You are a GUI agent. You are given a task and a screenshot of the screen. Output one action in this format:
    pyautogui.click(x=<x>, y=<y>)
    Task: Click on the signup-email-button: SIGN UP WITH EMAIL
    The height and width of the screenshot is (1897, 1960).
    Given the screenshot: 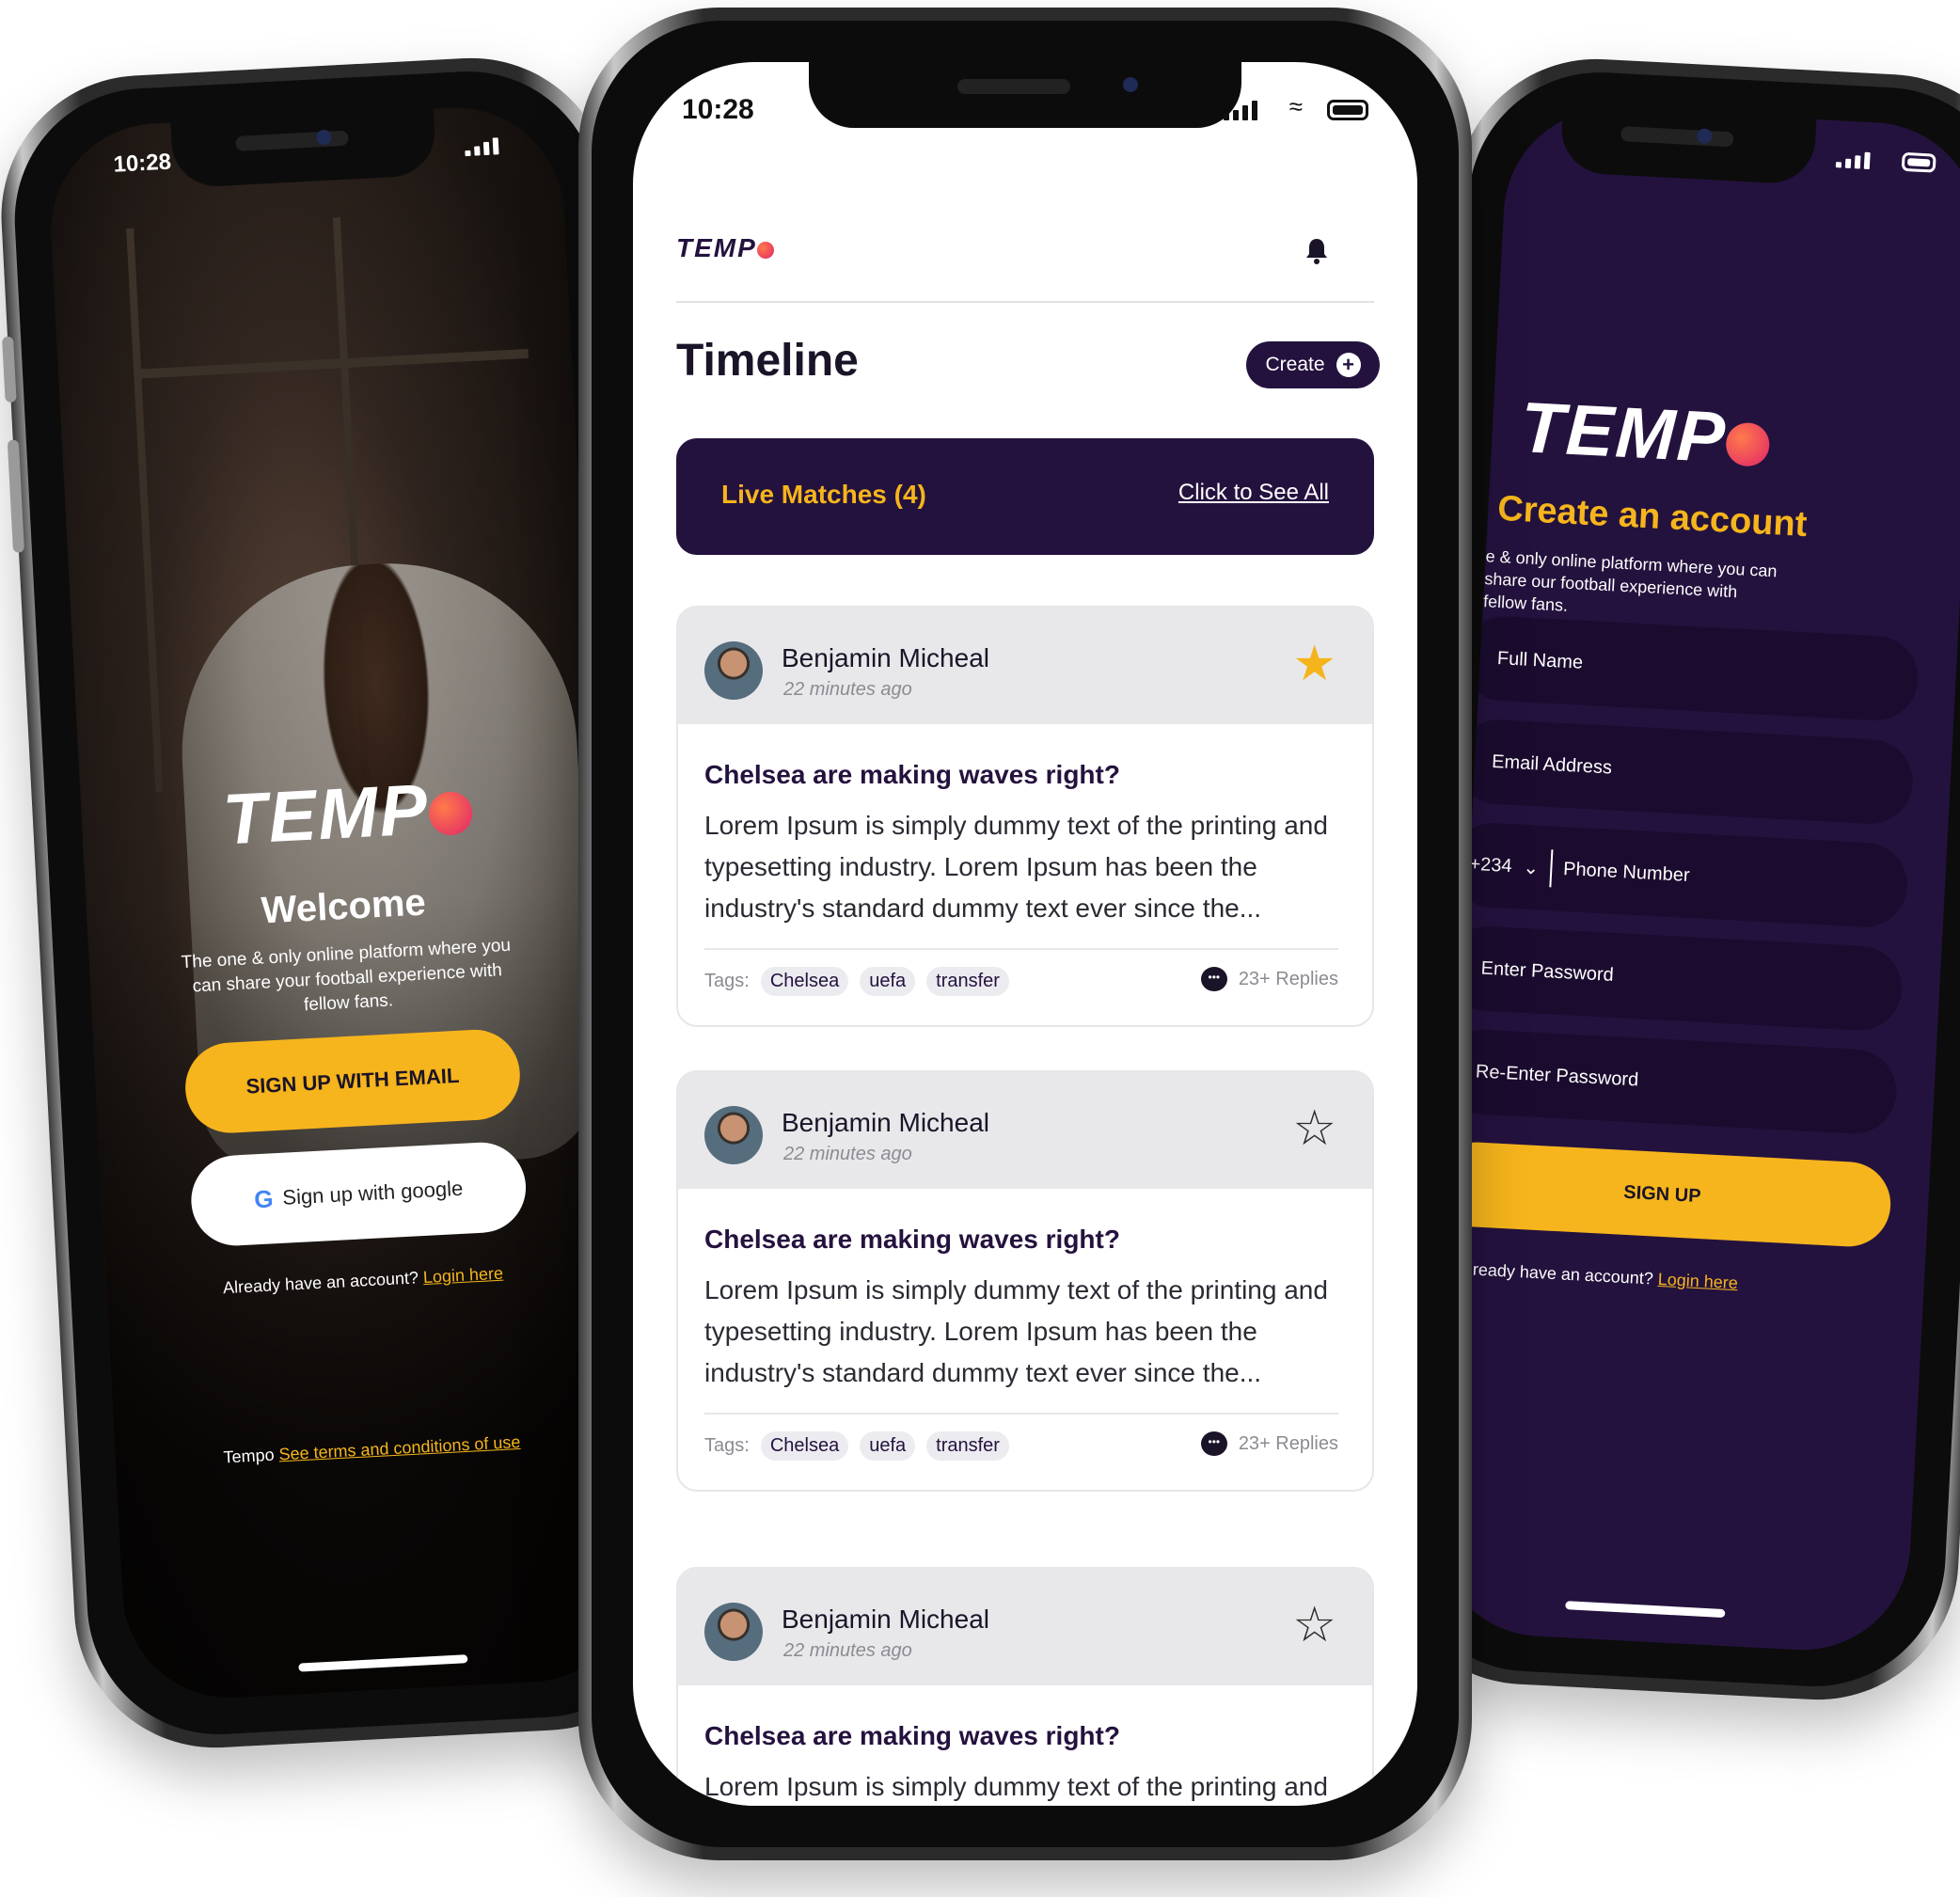 What is the action you would take?
    pyautogui.click(x=353, y=1081)
    